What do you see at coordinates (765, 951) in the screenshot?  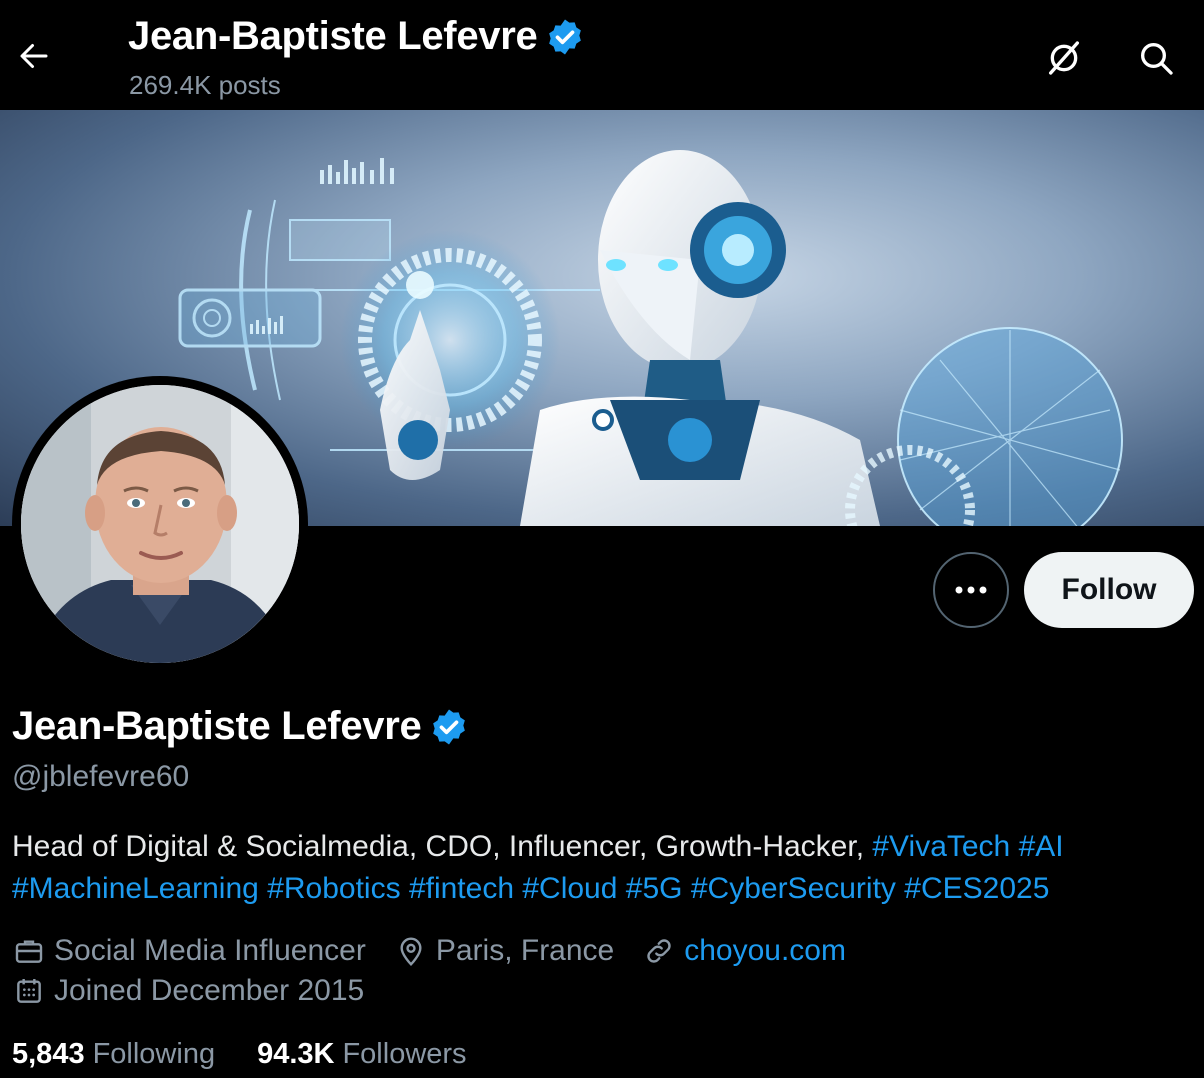 I see `website-link: choyou.com` at bounding box center [765, 951].